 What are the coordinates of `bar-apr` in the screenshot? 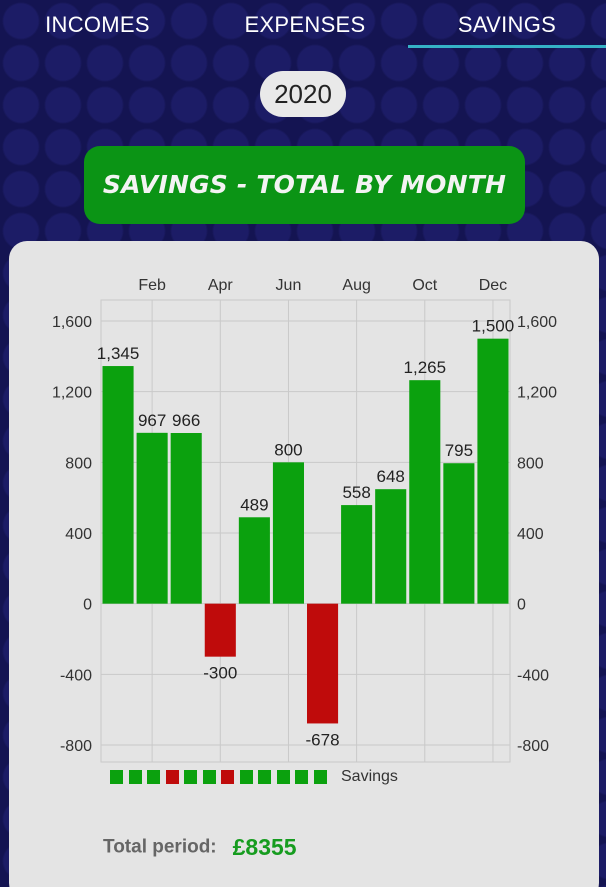 It's located at (220, 630).